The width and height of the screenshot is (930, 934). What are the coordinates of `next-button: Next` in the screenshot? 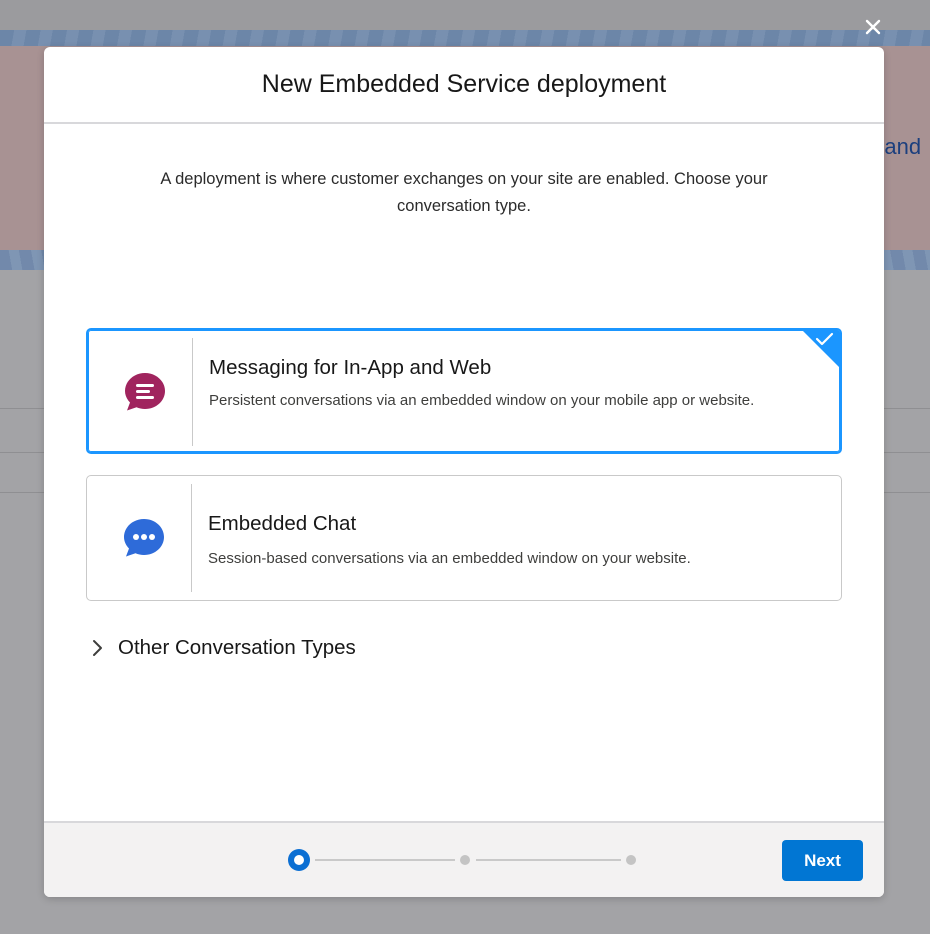 It's located at (822, 860).